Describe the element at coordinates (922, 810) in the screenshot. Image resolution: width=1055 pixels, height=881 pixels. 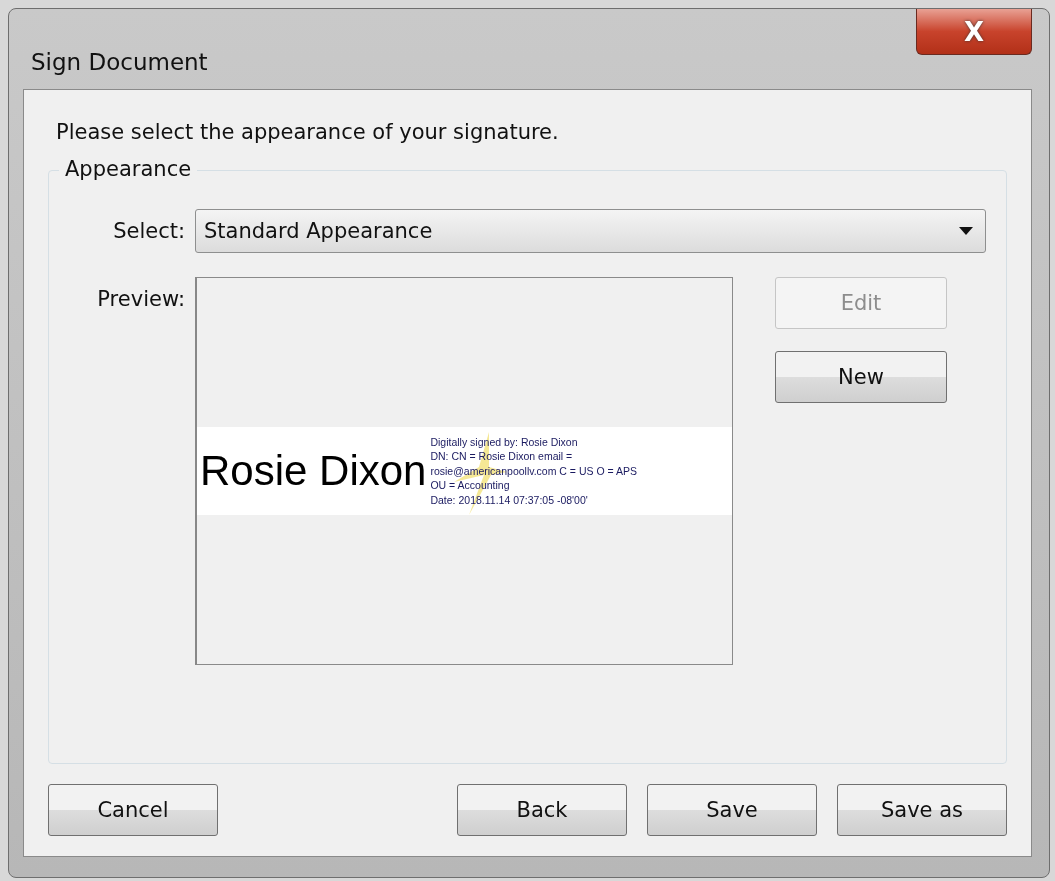
I see `save-as-button: Save as` at that location.